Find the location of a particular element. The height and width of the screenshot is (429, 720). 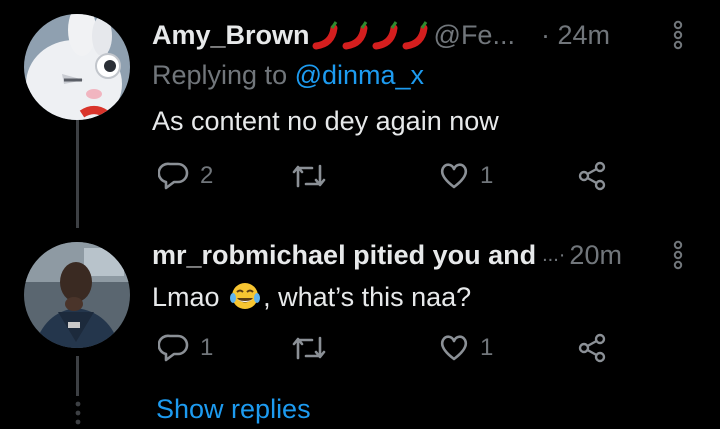

tweet-text: Lmao , what’s this naa? is located at coordinates (311, 296).